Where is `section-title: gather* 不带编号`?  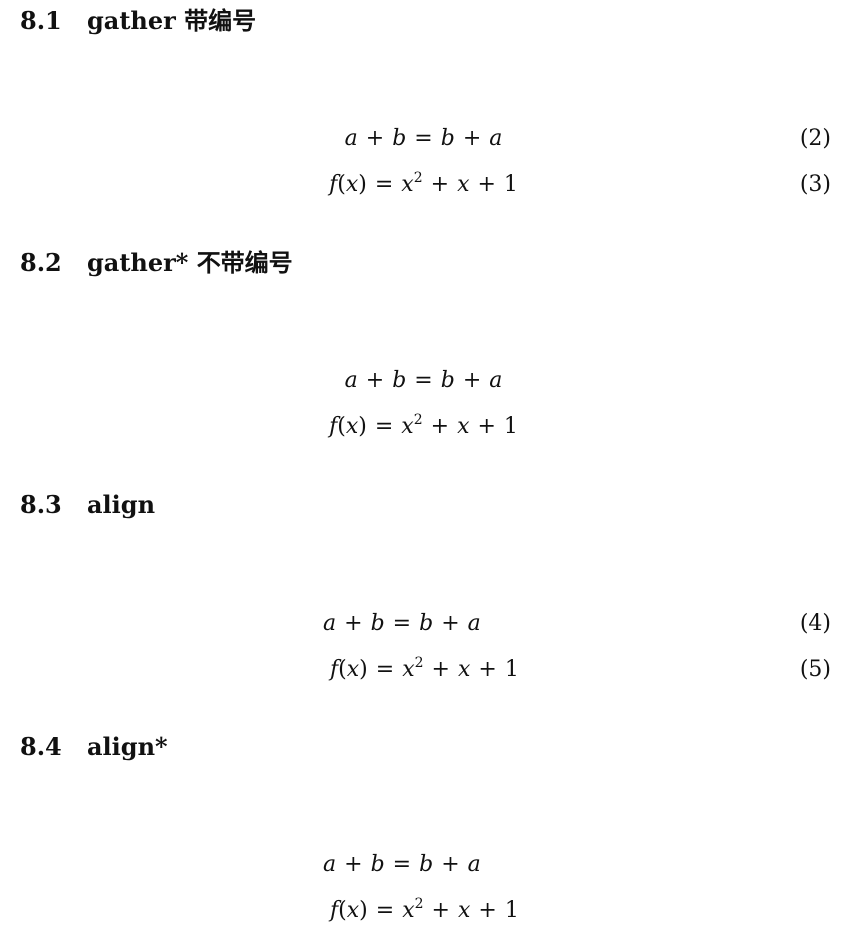 section-title: gather* 不带编号 is located at coordinates (190, 262).